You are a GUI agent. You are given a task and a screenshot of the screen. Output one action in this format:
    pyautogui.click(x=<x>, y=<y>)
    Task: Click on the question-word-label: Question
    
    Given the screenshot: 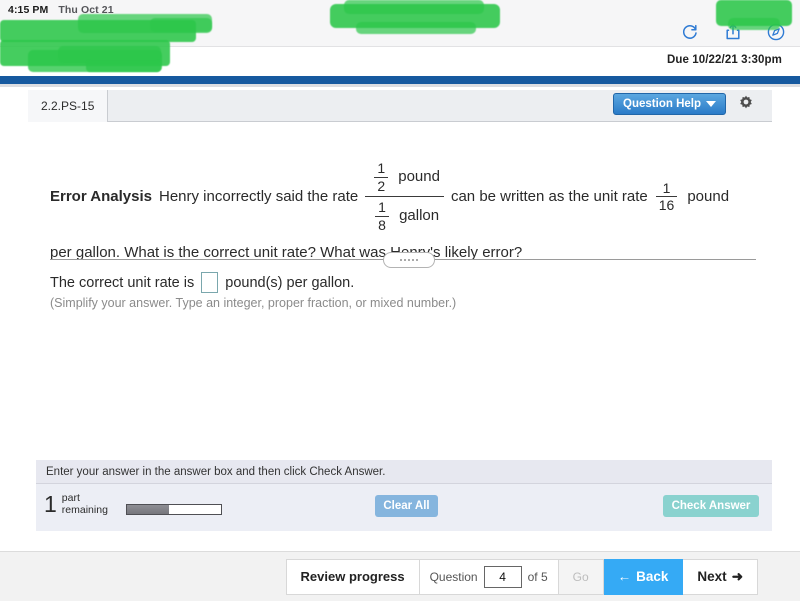 What is the action you would take?
    pyautogui.click(x=453, y=576)
    